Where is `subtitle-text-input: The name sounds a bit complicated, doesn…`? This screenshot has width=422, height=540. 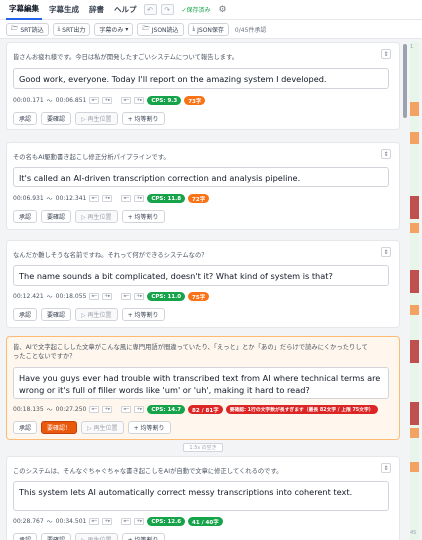
subtitle-text-input: The name sounds a bit complicated, doesn… is located at coordinates (201, 275).